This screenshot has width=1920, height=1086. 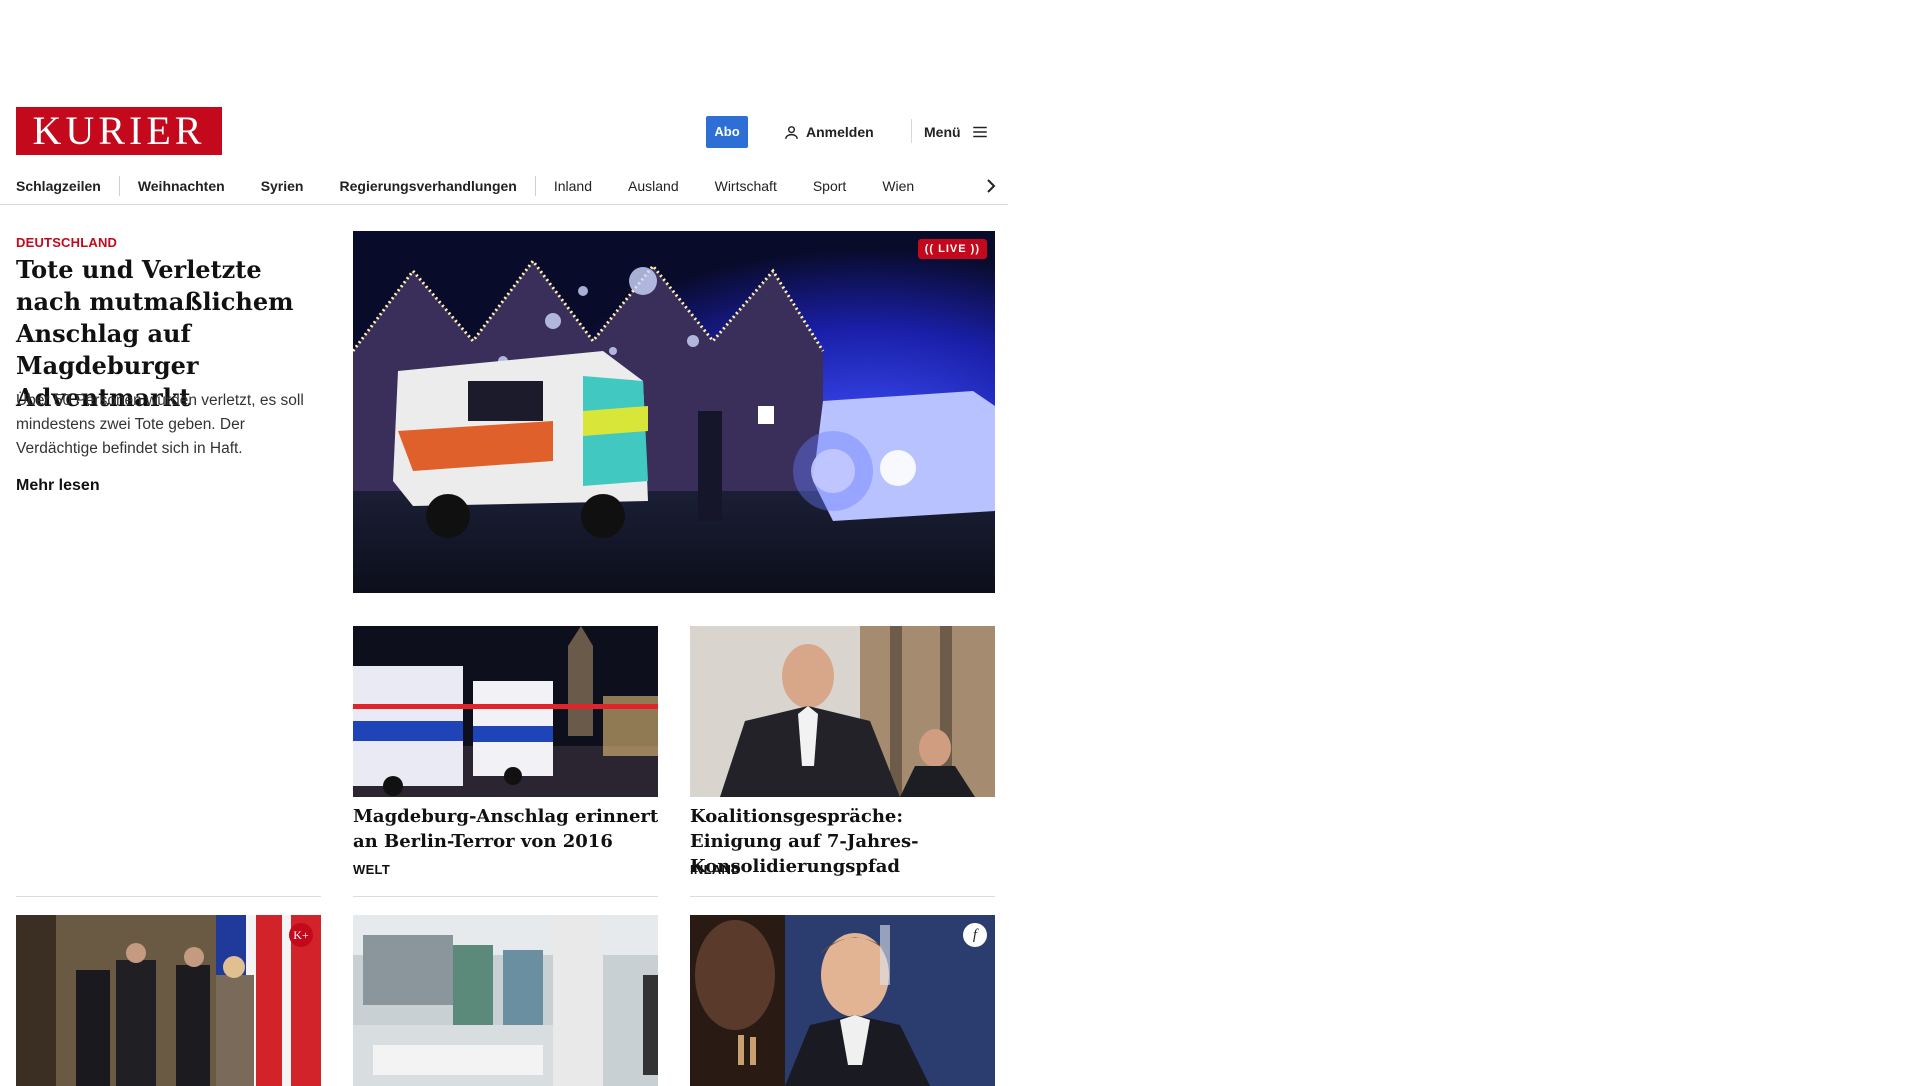 I want to click on live-label: LIVE, so click(x=952, y=249).